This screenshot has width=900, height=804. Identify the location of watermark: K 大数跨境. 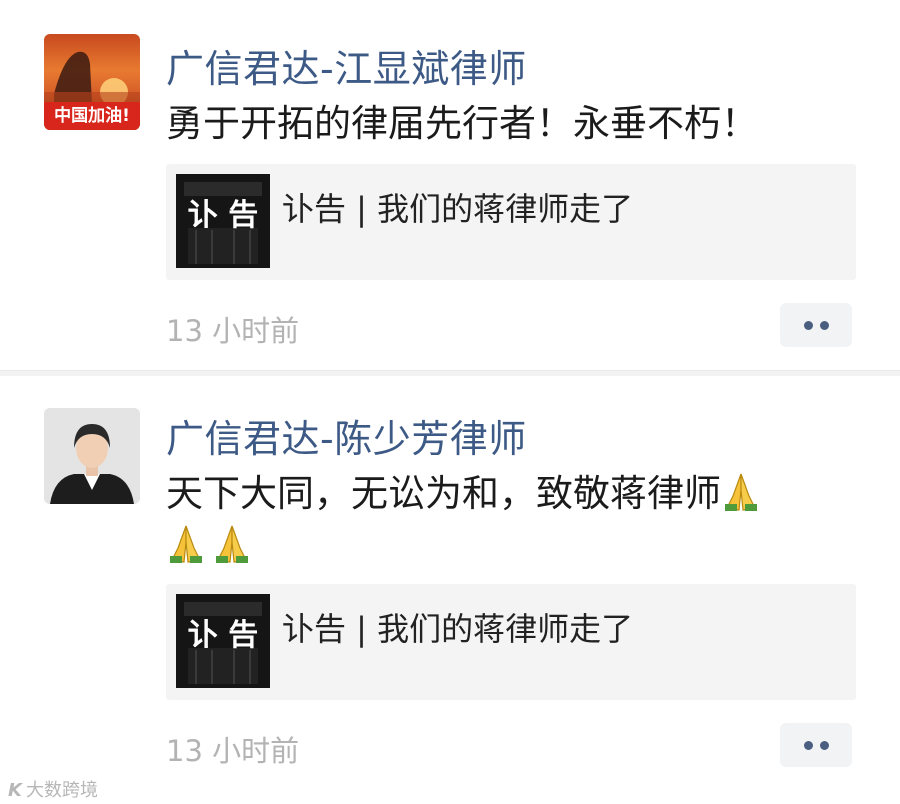
(53, 789).